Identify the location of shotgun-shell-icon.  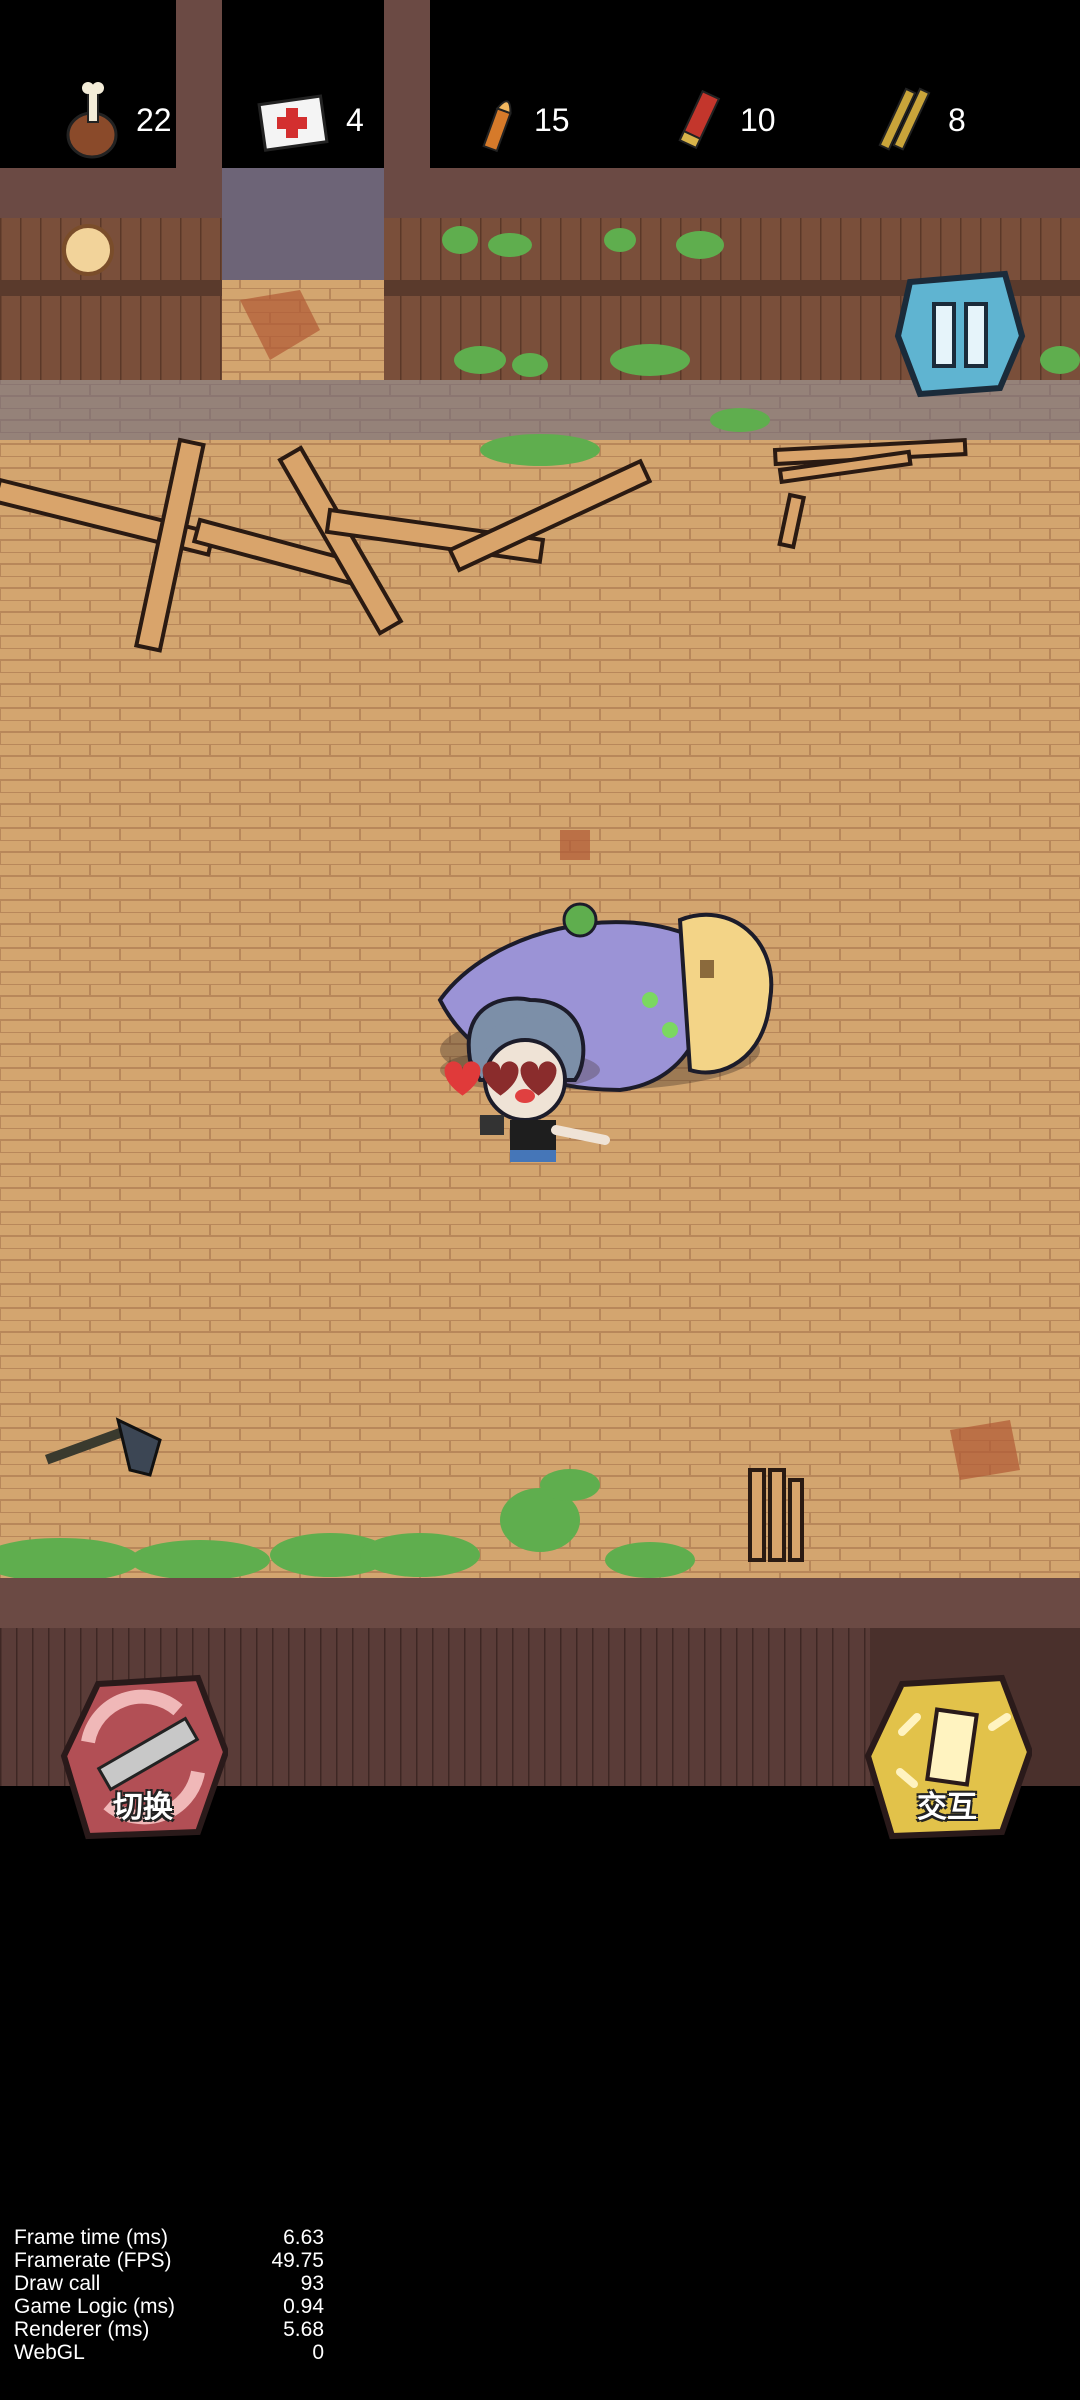
(699, 119).